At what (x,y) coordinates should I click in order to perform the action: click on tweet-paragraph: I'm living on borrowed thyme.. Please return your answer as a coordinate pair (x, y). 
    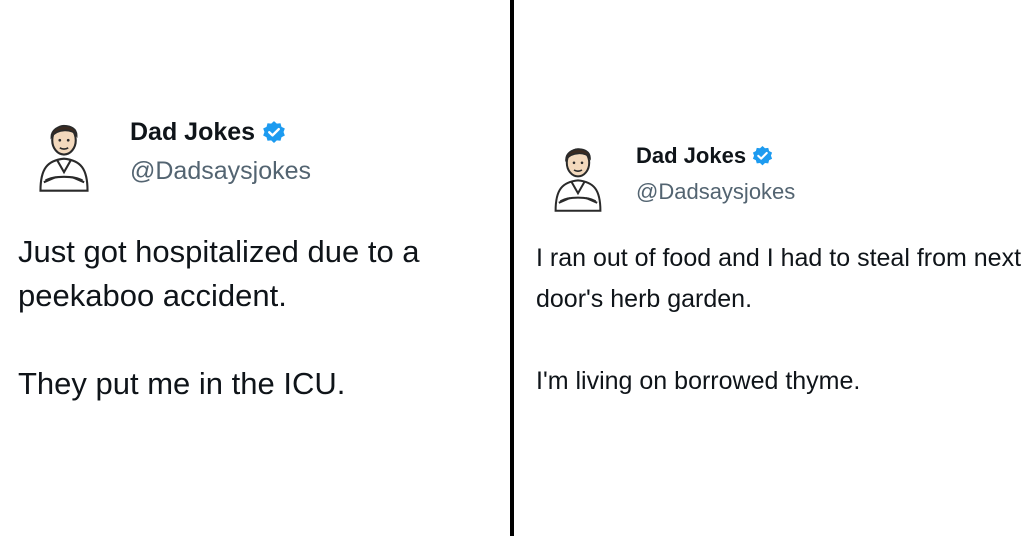
    Looking at the image, I should click on (698, 381).